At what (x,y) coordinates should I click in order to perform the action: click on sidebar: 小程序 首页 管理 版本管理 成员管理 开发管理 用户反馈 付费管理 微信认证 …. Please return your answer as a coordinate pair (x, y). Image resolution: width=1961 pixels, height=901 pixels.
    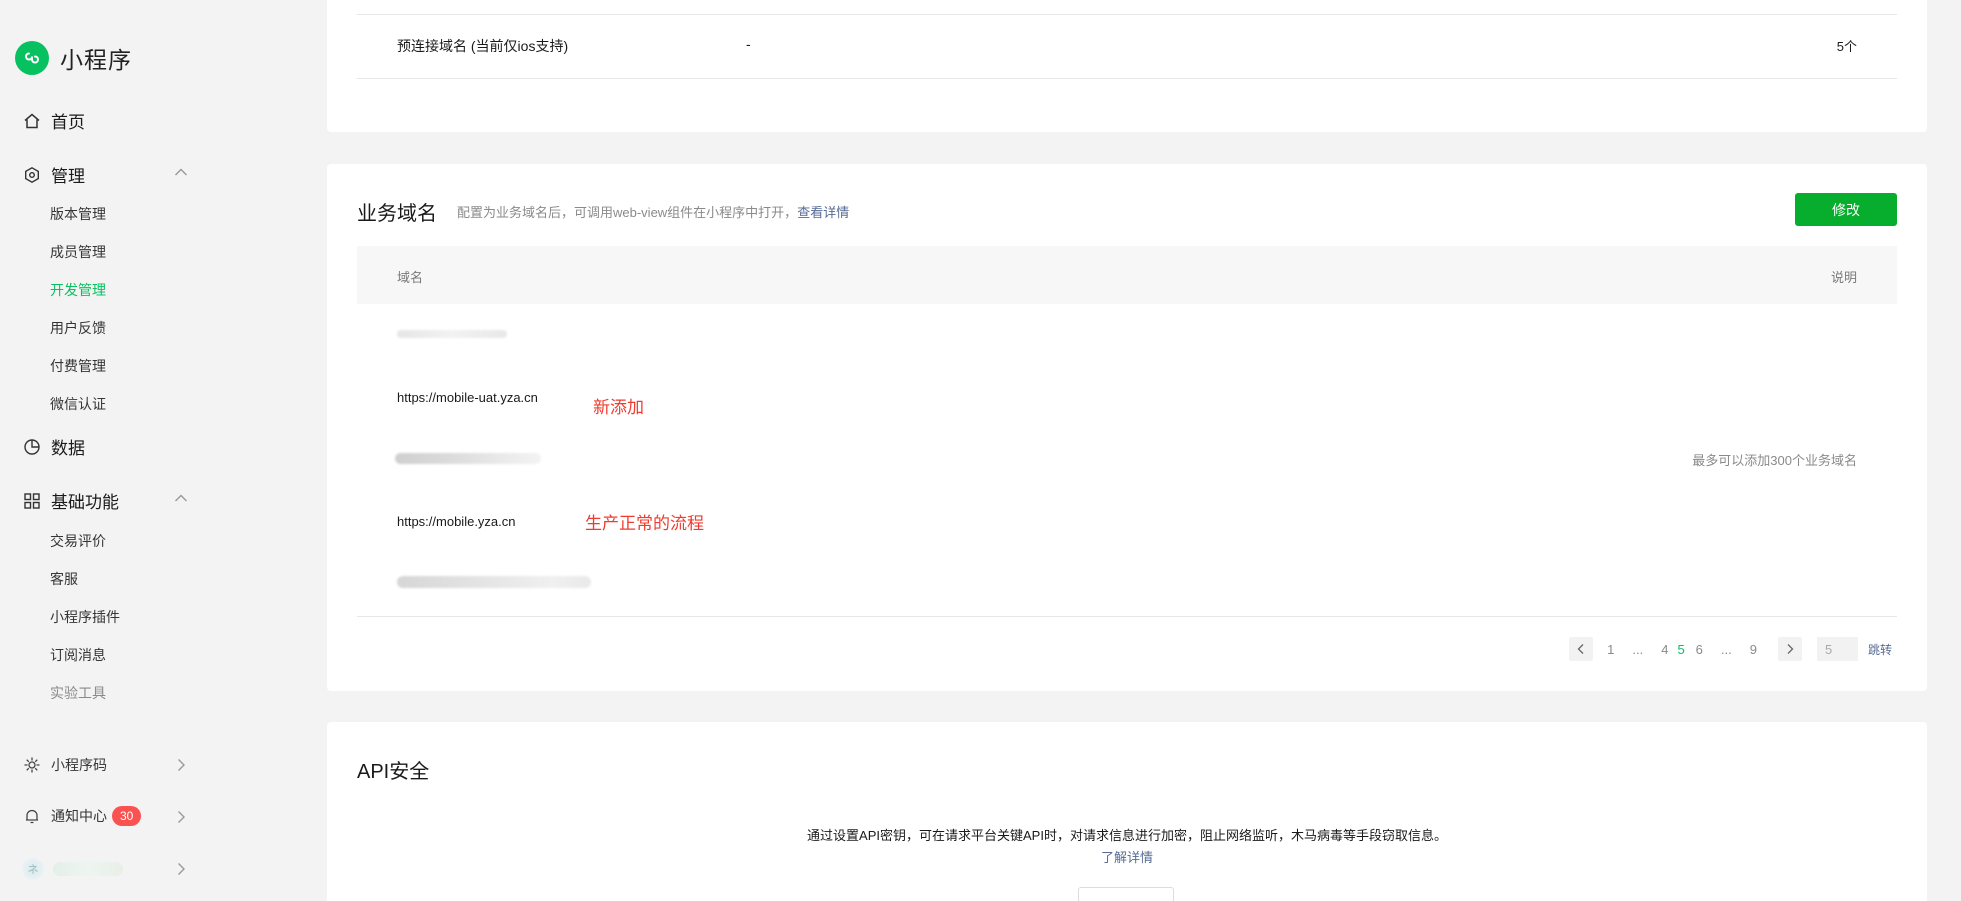
    Looking at the image, I should click on (107, 450).